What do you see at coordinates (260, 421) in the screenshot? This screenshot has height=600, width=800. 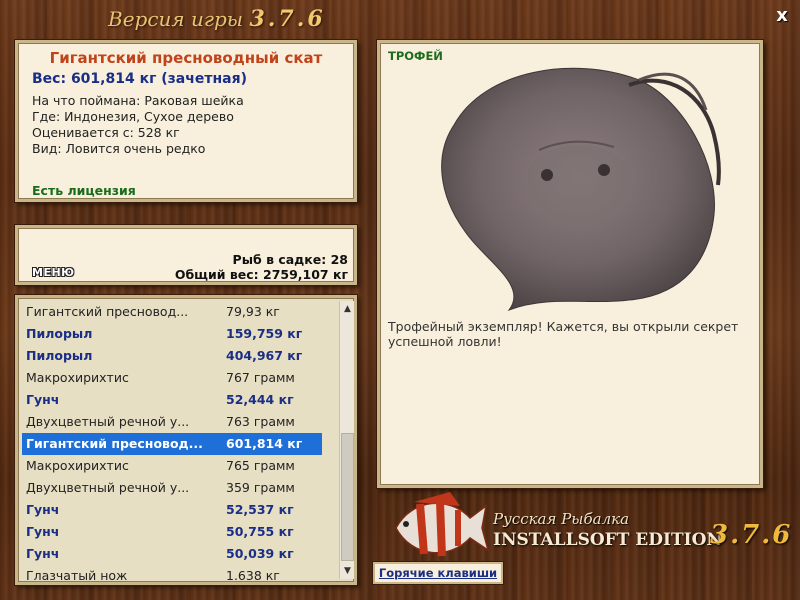 I see `catch-fish-weight: 763 грамм` at bounding box center [260, 421].